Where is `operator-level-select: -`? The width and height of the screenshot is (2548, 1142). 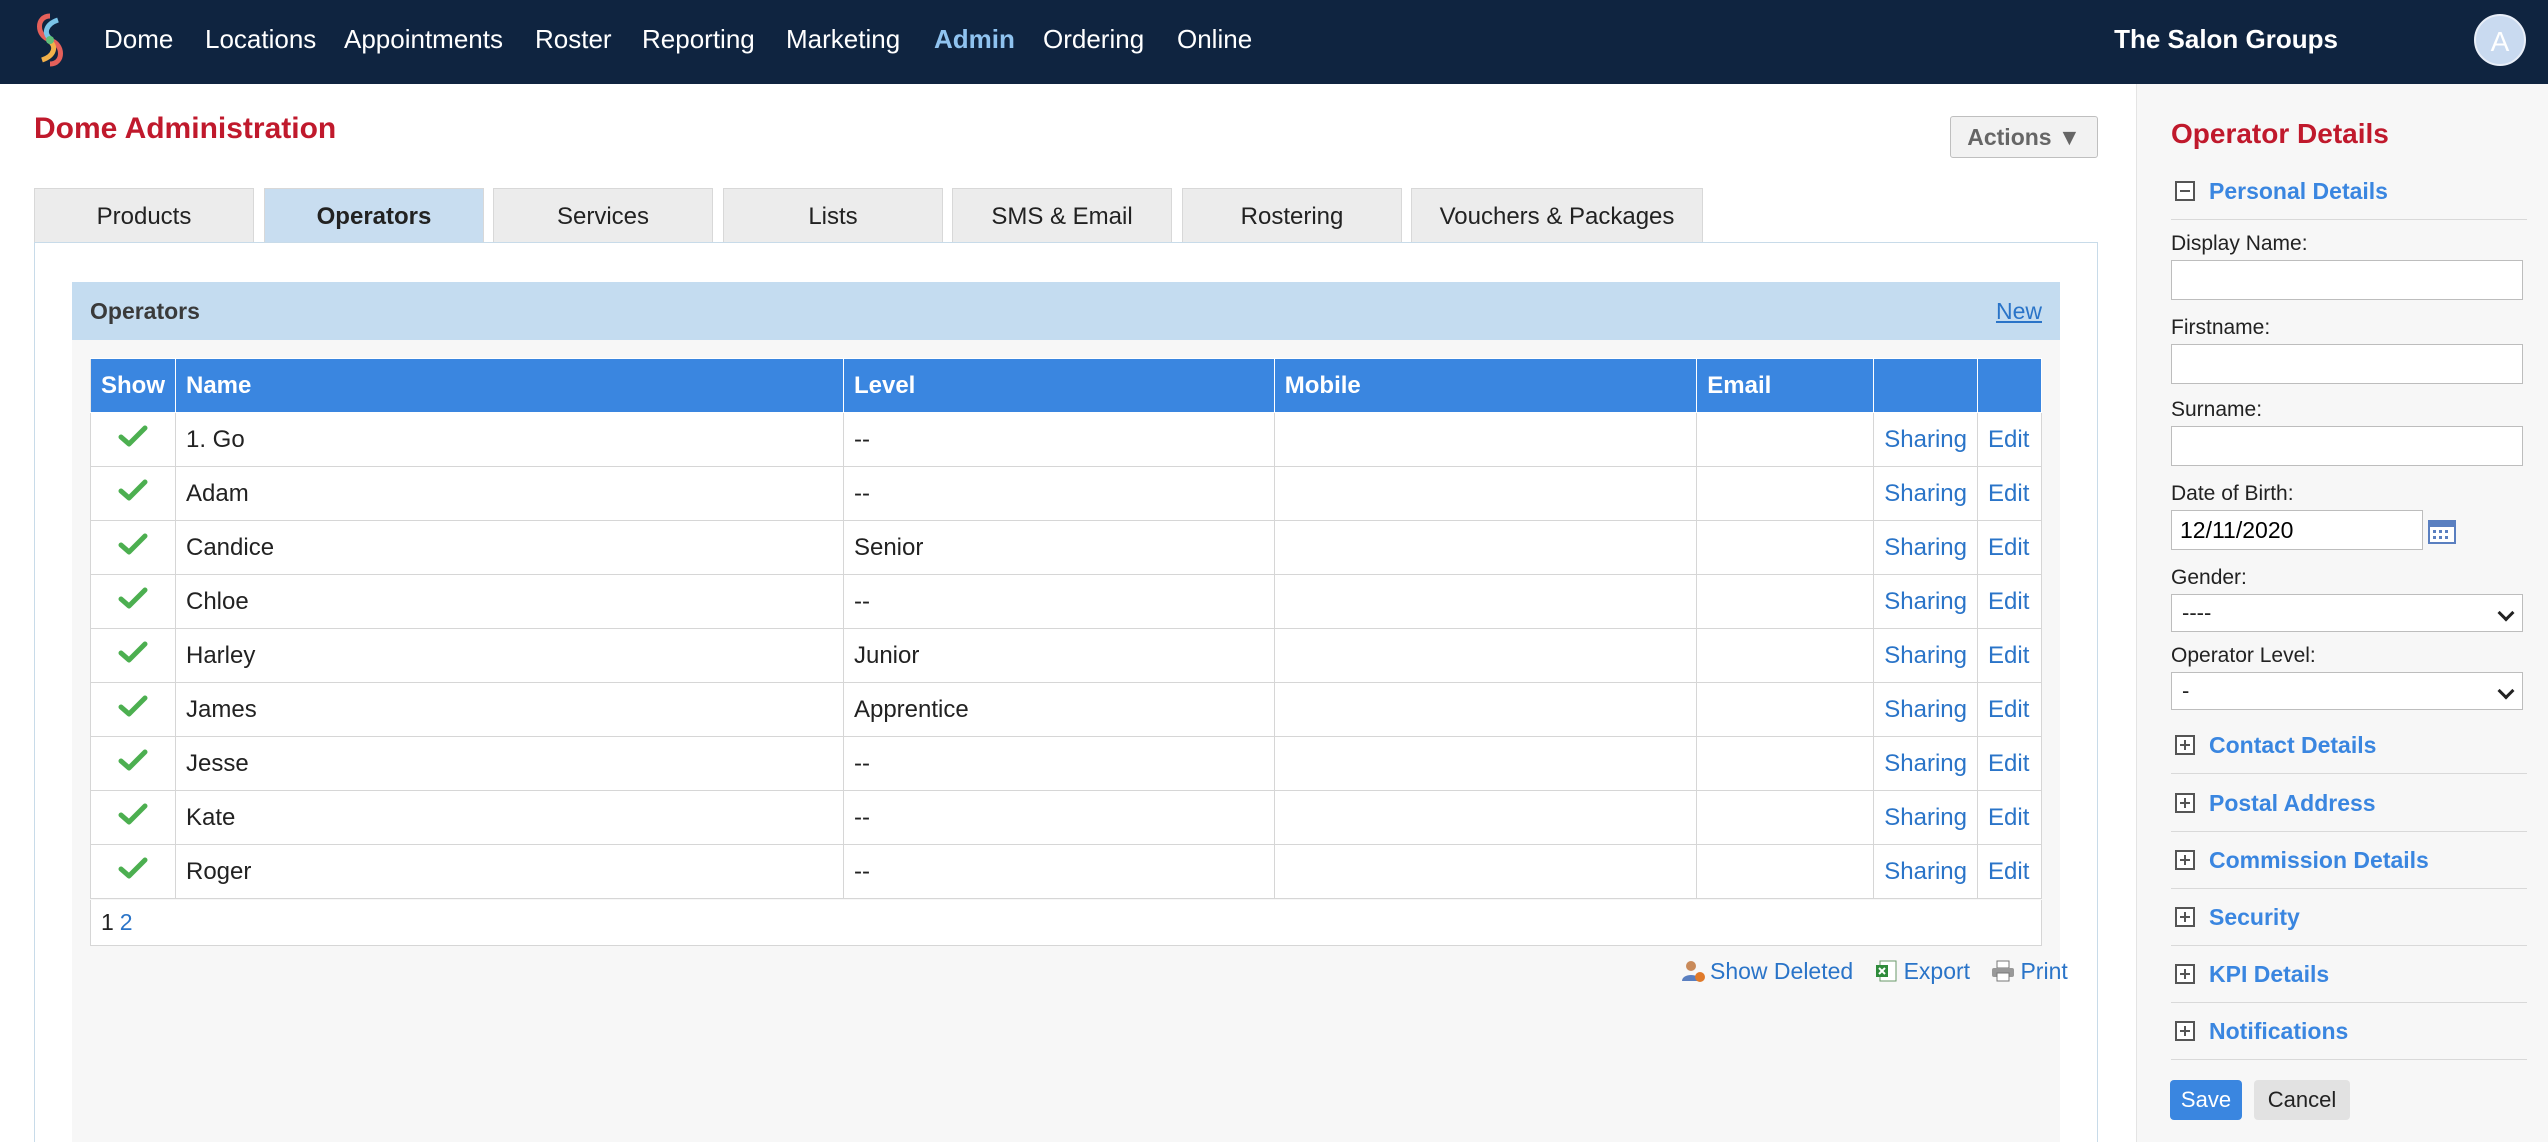 operator-level-select: - is located at coordinates (2347, 691).